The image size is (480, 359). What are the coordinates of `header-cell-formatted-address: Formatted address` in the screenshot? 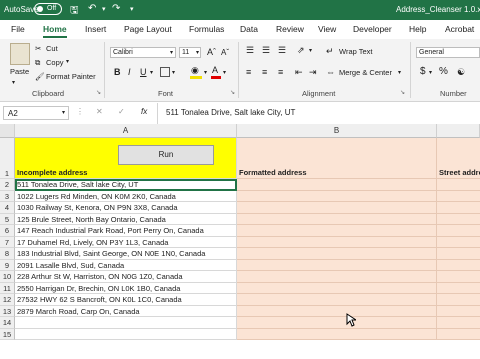 It's located at (337, 158).